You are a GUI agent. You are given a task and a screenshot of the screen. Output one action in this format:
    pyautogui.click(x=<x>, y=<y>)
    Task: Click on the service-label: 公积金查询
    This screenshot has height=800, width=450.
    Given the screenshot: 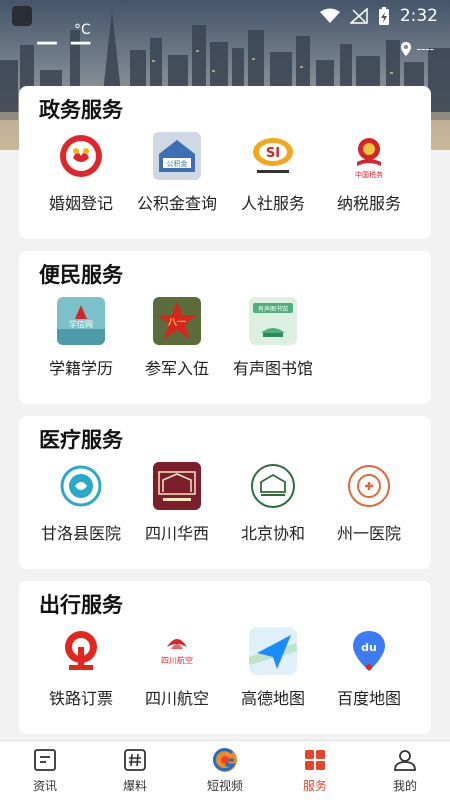 What is the action you would take?
    pyautogui.click(x=176, y=203)
    